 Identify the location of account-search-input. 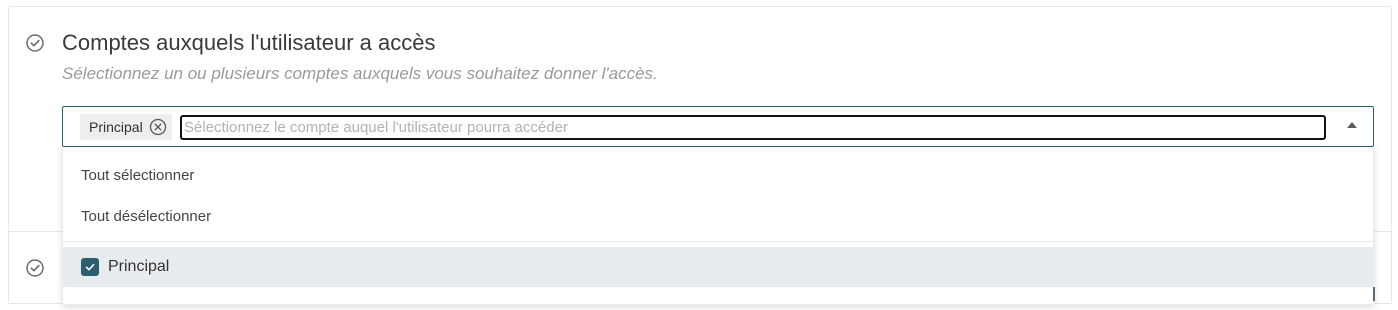
(753, 127).